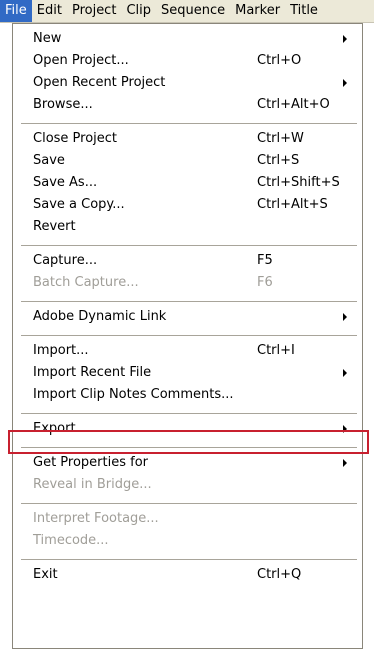  What do you see at coordinates (191, 139) in the screenshot?
I see `menu-item-close-project: Close Project Ctrl+W` at bounding box center [191, 139].